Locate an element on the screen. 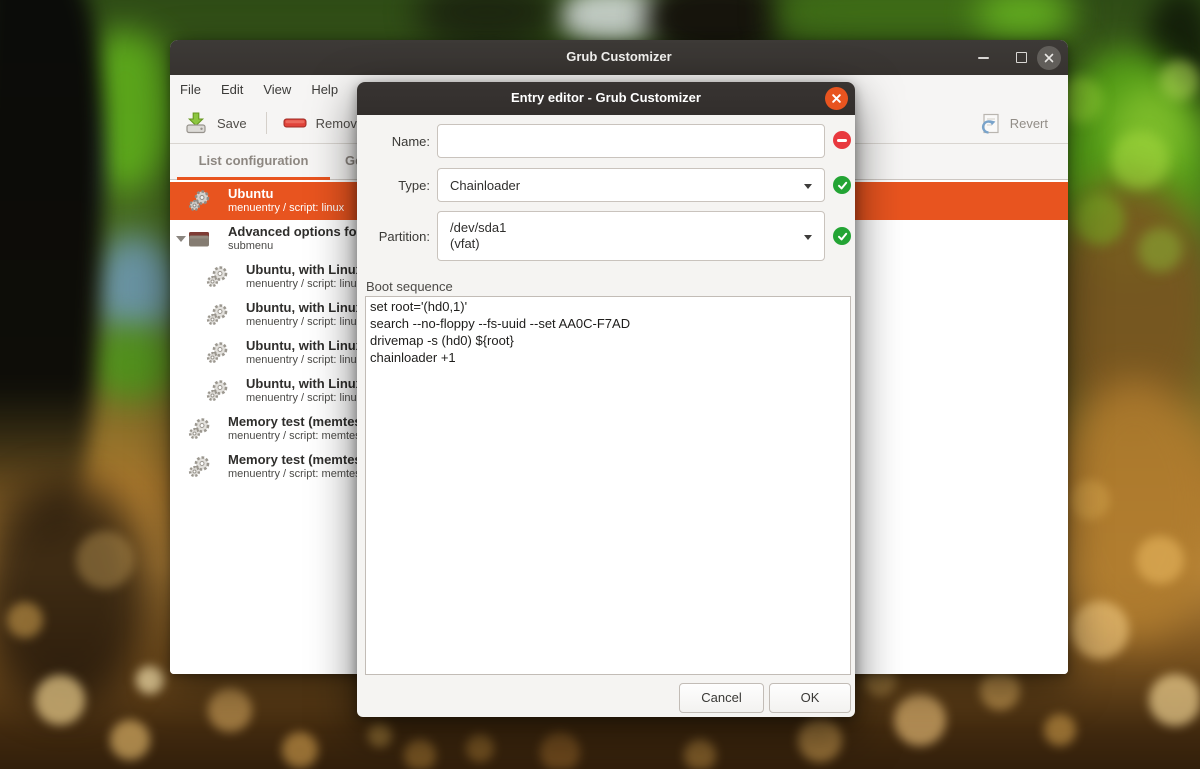 The width and height of the screenshot is (1200, 769). remove-icon is located at coordinates (295, 123).